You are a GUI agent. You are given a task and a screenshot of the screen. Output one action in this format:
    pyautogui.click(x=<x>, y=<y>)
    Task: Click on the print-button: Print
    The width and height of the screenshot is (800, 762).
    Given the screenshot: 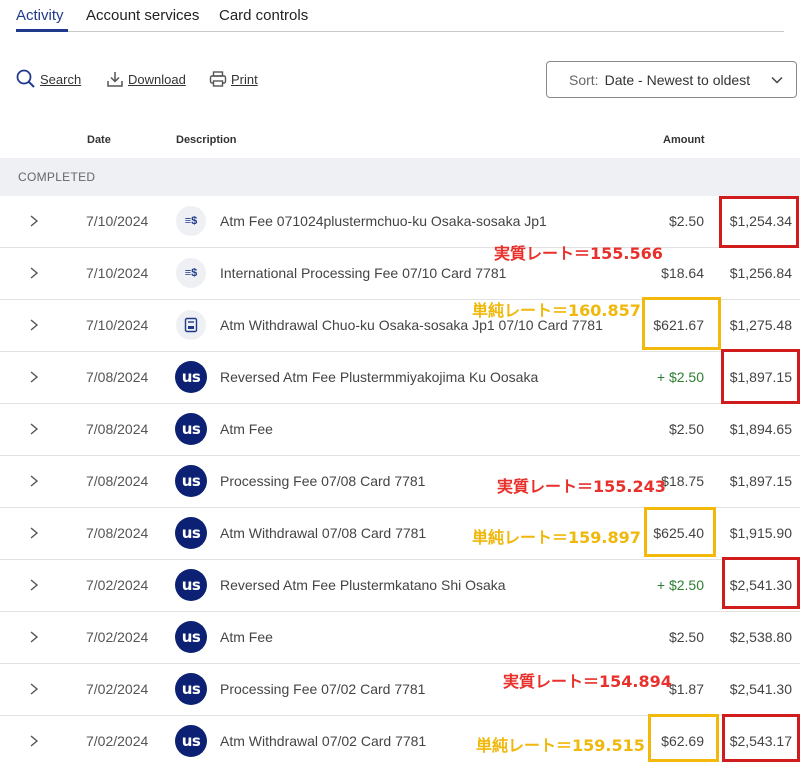 What is the action you would take?
    pyautogui.click(x=233, y=79)
    